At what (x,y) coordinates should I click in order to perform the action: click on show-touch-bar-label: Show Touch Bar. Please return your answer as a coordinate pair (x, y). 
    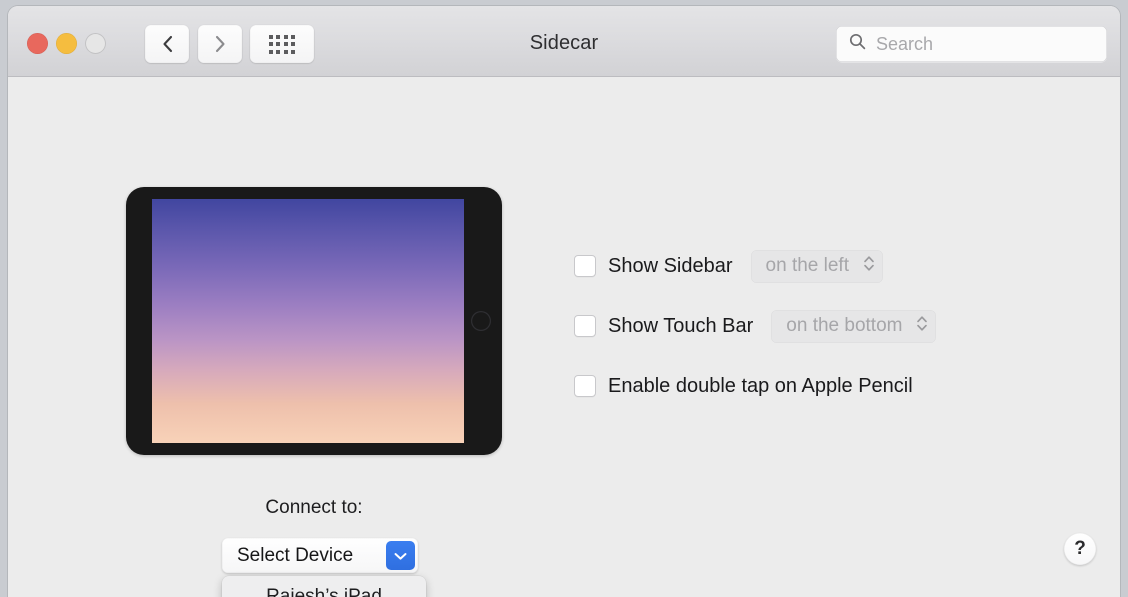
    Looking at the image, I should click on (681, 325).